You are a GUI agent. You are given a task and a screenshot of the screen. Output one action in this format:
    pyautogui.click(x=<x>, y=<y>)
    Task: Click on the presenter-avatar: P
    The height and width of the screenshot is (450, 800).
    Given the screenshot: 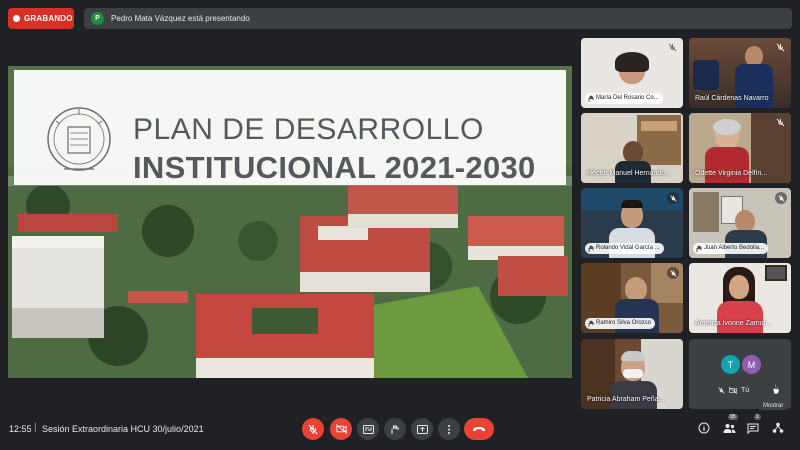 What is the action you would take?
    pyautogui.click(x=97, y=18)
    